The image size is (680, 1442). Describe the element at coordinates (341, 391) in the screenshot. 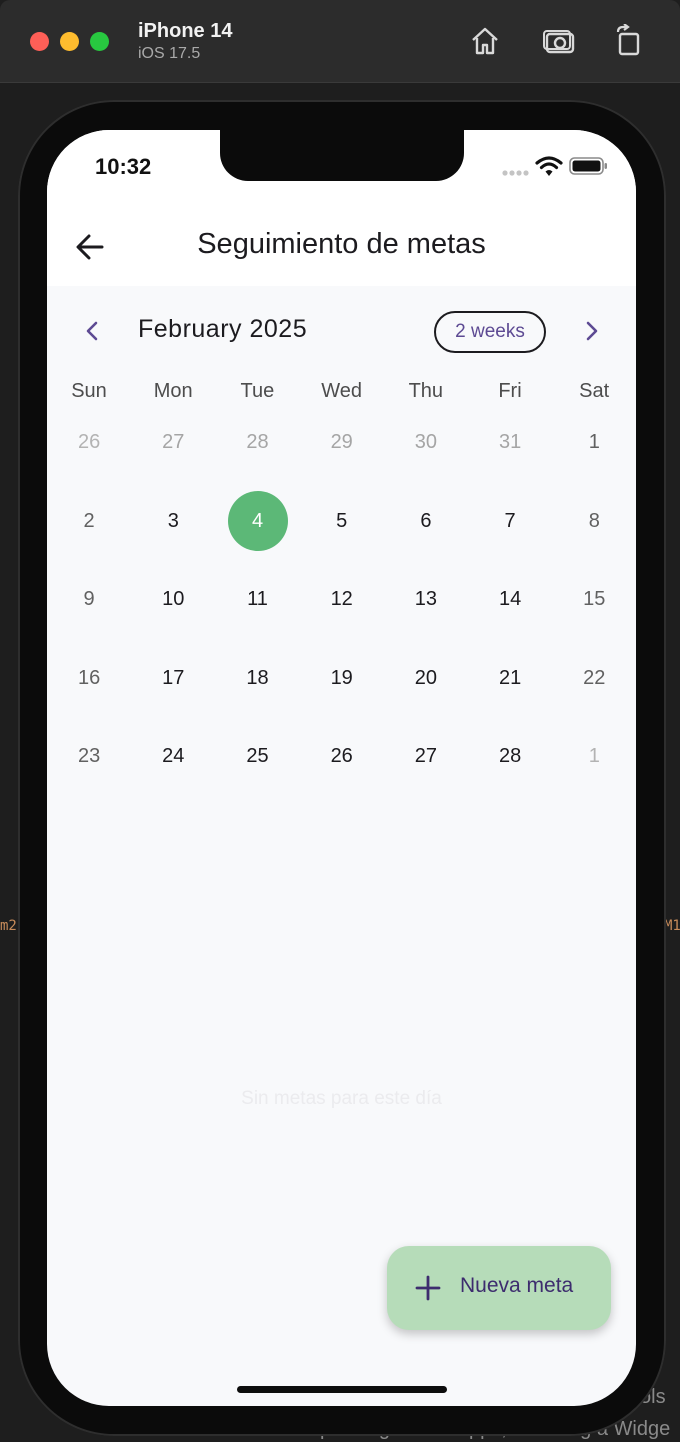

I see `weekday-label: Wed` at that location.